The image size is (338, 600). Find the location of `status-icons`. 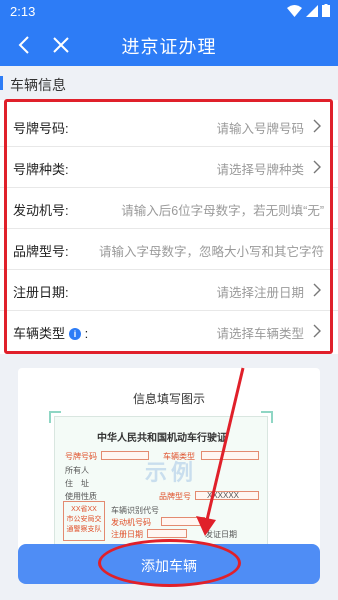

status-icons is located at coordinates (308, 10).